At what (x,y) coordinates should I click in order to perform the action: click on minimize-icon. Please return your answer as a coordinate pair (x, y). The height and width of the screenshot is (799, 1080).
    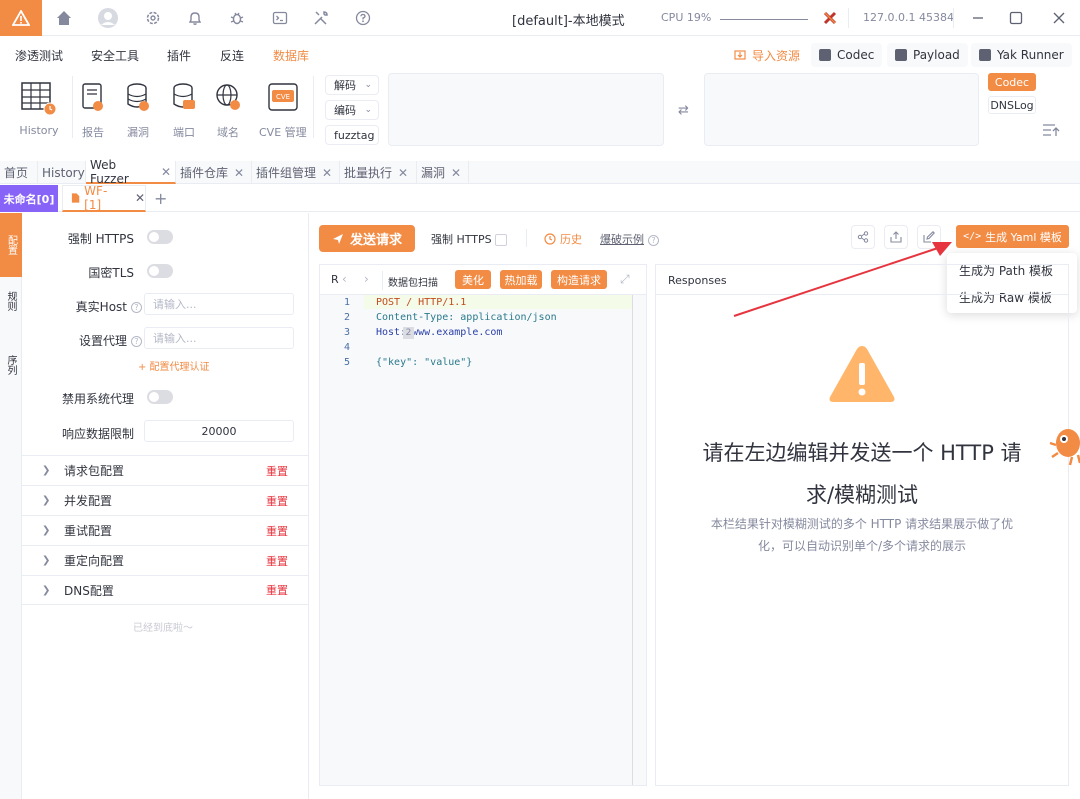
    Looking at the image, I should click on (978, 18).